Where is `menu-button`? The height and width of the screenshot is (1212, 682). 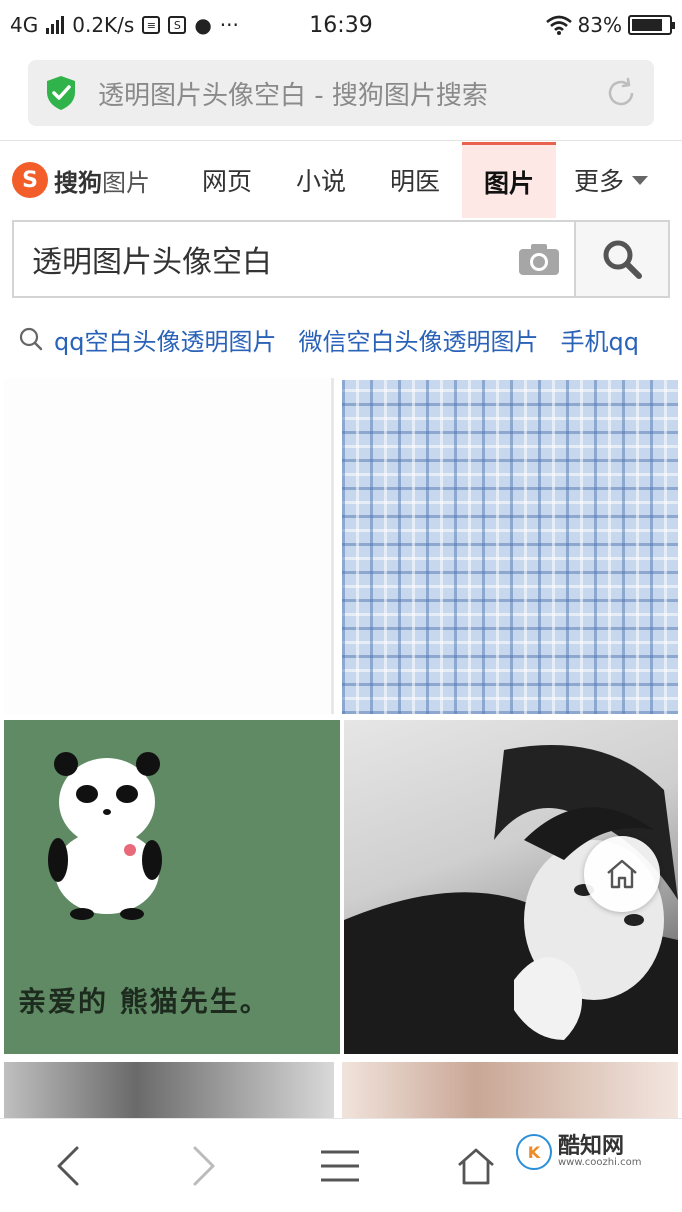 menu-button is located at coordinates (340, 1165).